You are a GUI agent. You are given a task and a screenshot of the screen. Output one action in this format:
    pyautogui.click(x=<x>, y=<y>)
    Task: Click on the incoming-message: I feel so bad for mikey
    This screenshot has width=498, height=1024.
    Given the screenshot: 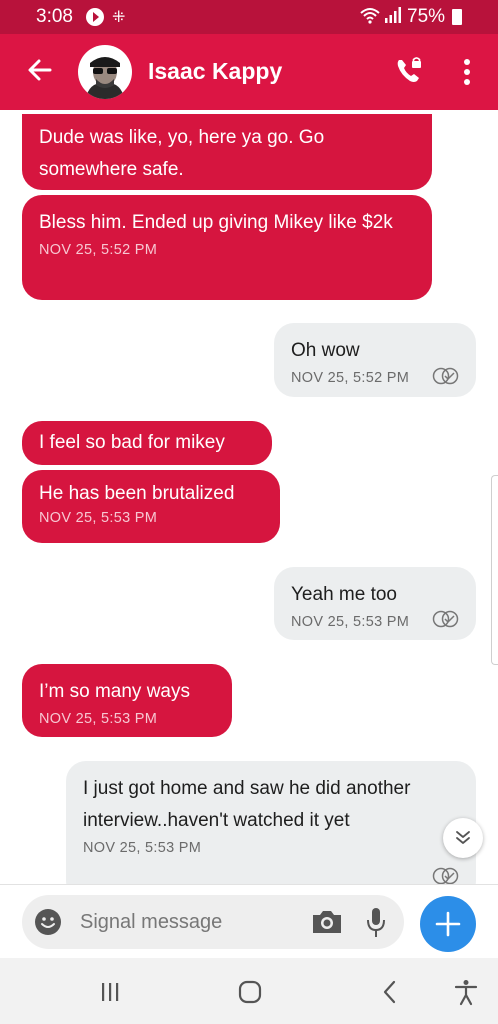 What is the action you would take?
    pyautogui.click(x=147, y=443)
    